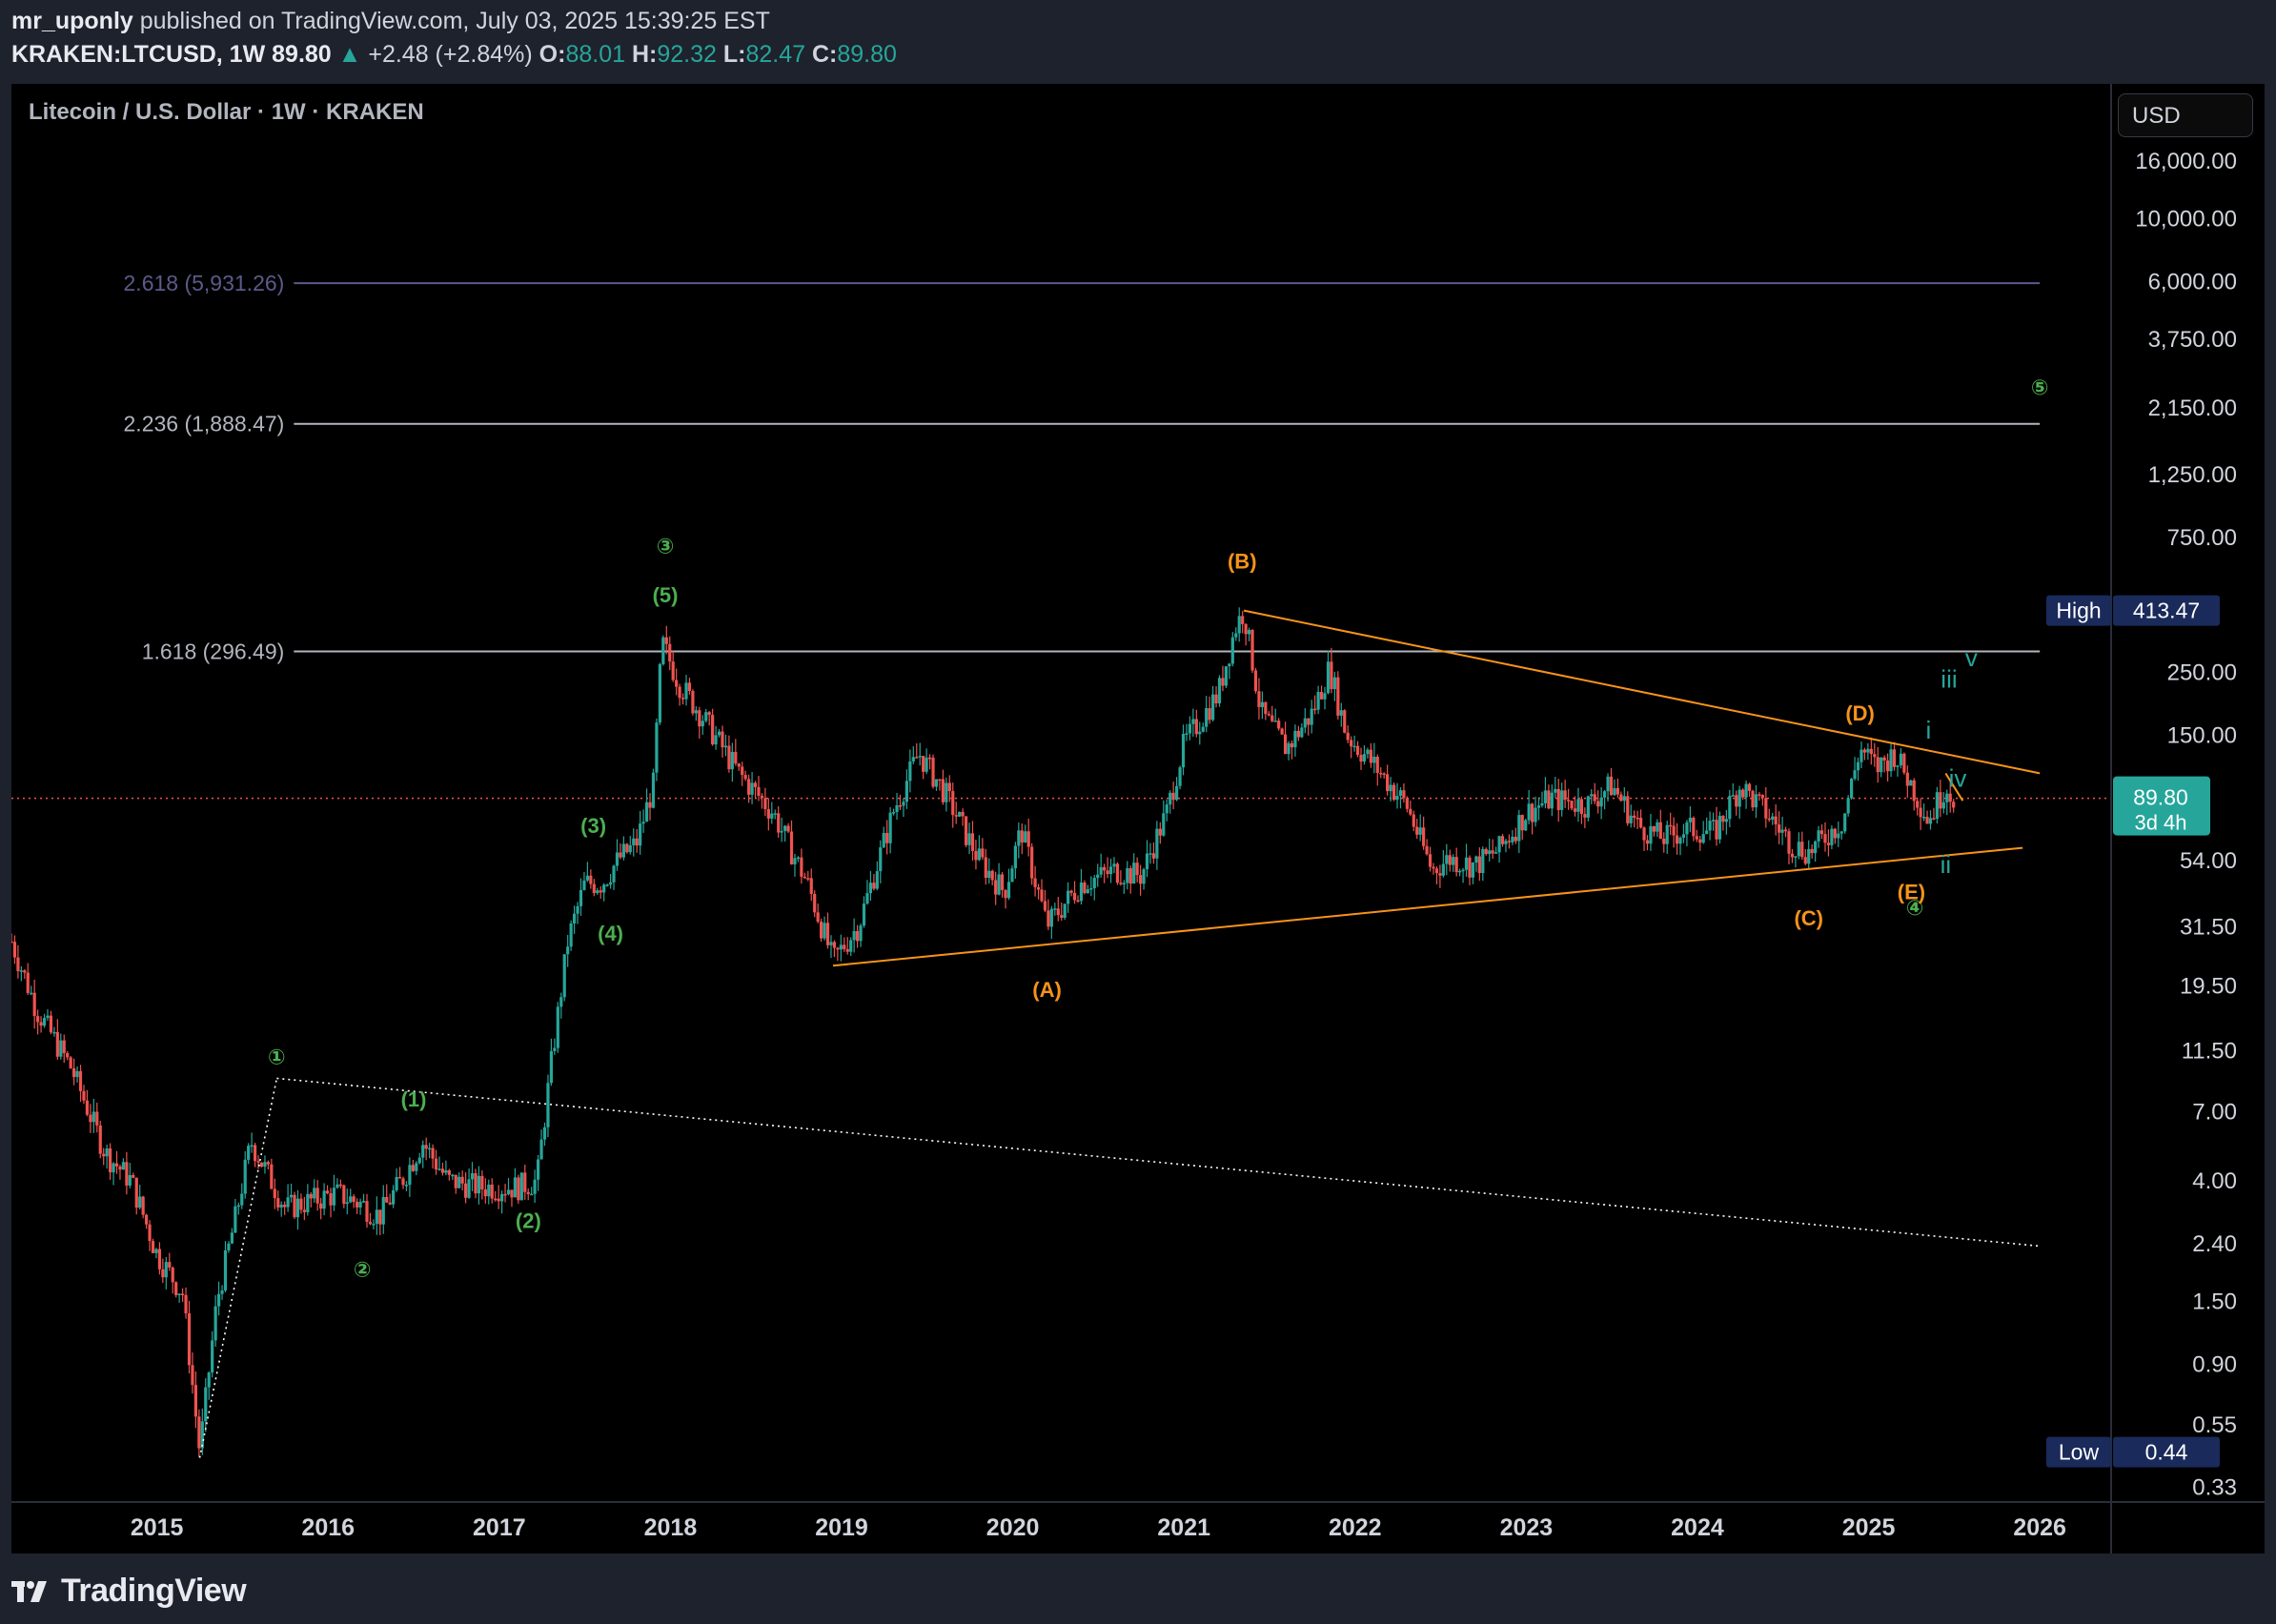 The image size is (2276, 1624). Describe the element at coordinates (500, 1527) in the screenshot. I see `year-tick-label: 2017` at that location.